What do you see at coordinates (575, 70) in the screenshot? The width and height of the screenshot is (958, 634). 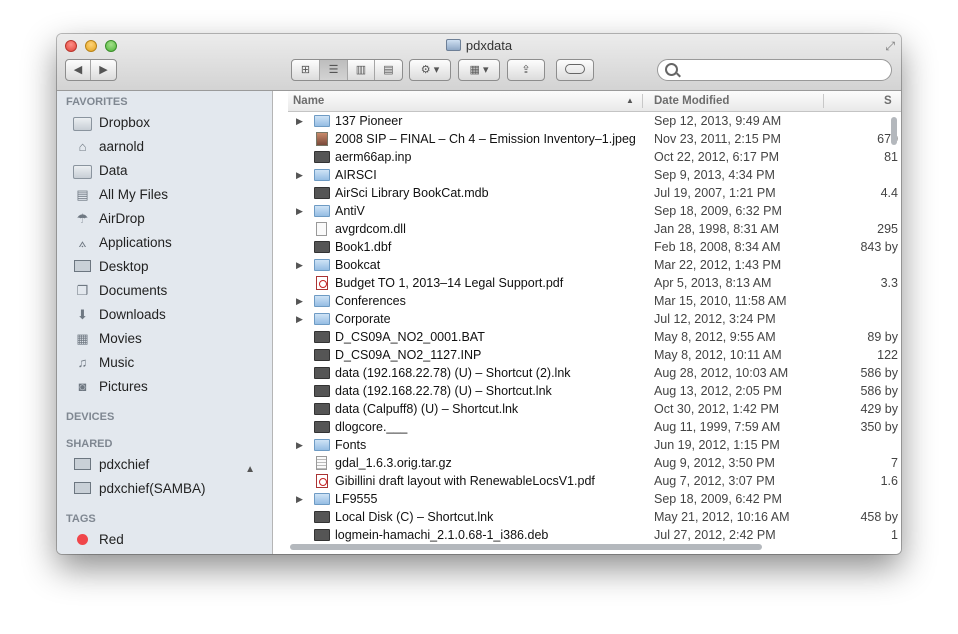 I see `tags-button` at bounding box center [575, 70].